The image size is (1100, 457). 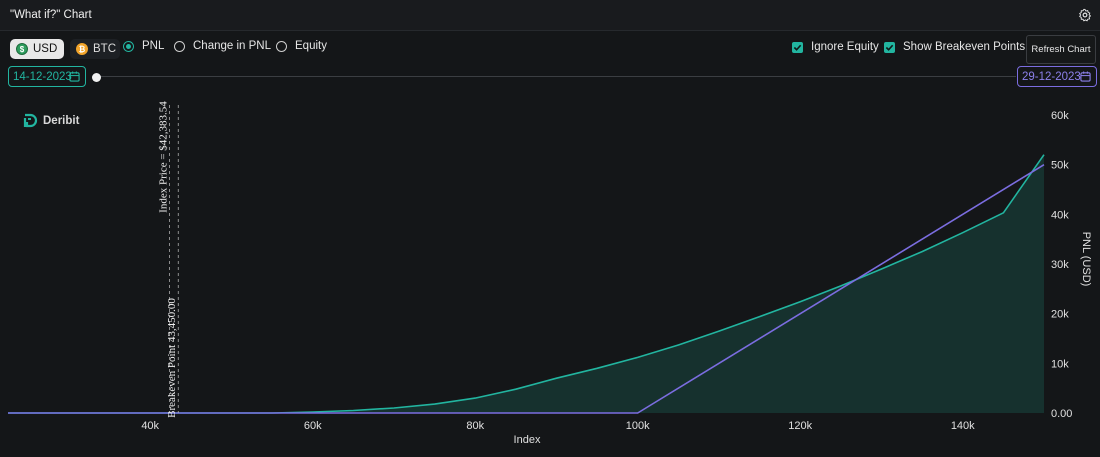 I want to click on y-tick-label: 50k, so click(x=1060, y=166).